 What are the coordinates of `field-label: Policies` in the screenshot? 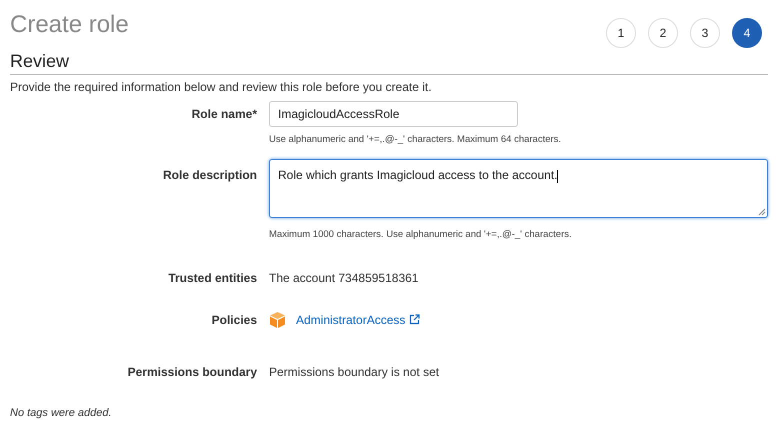 It's located at (233, 320).